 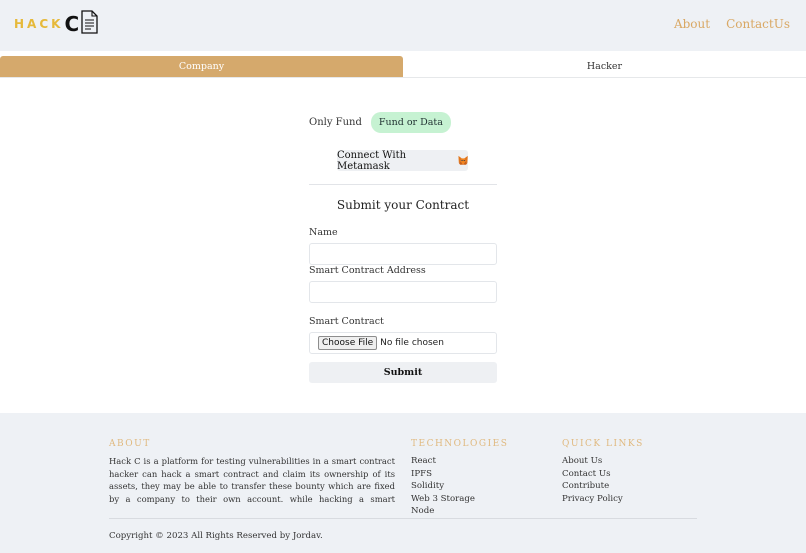 What do you see at coordinates (403, 254) in the screenshot?
I see `name-input` at bounding box center [403, 254].